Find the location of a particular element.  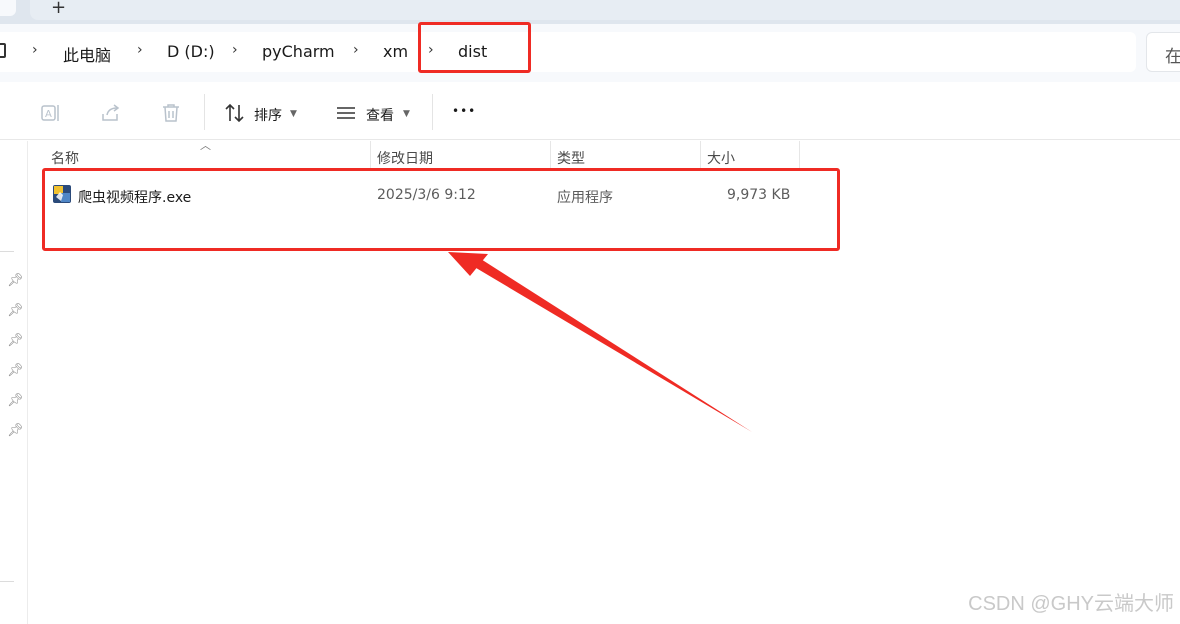

annotation-arrow is located at coordinates (600, 342).